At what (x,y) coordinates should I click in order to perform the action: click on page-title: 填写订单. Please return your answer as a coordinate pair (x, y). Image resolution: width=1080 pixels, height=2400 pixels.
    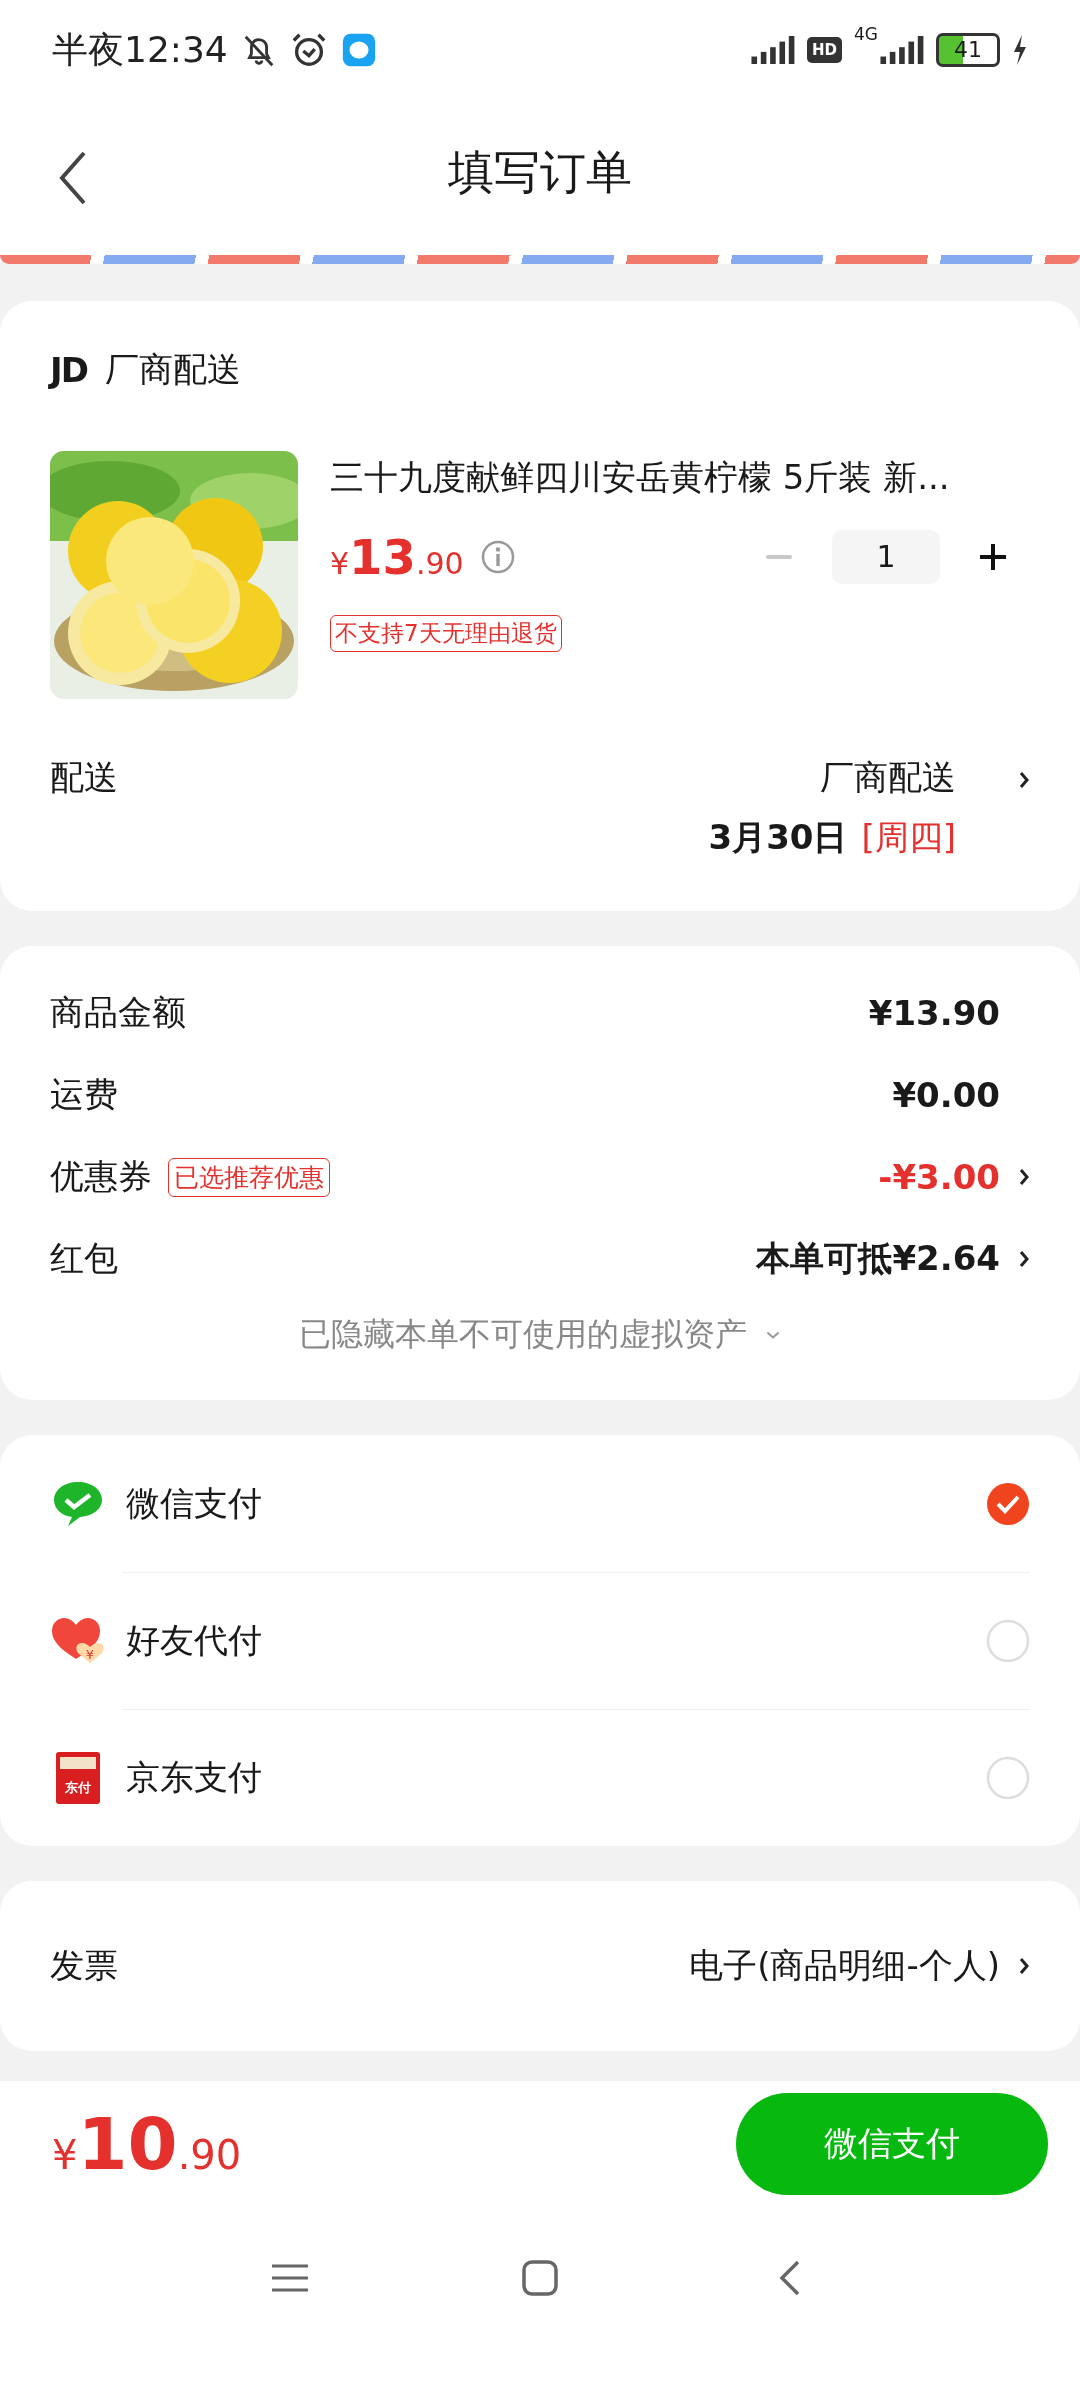
    Looking at the image, I should click on (540, 172).